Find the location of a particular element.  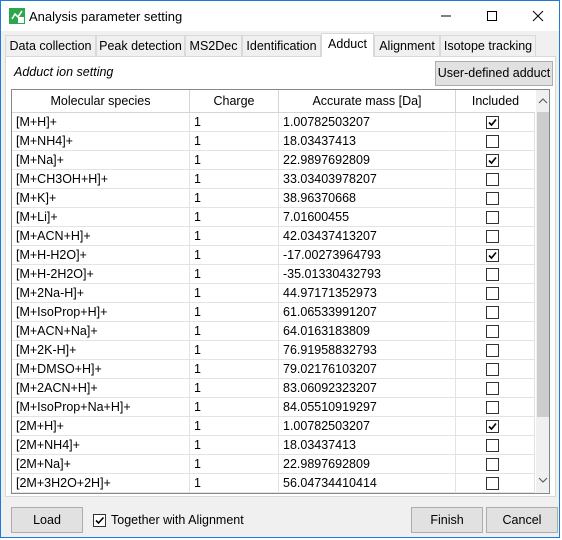

user-defined-adduct-button: User-defined adduct is located at coordinates (494, 73).